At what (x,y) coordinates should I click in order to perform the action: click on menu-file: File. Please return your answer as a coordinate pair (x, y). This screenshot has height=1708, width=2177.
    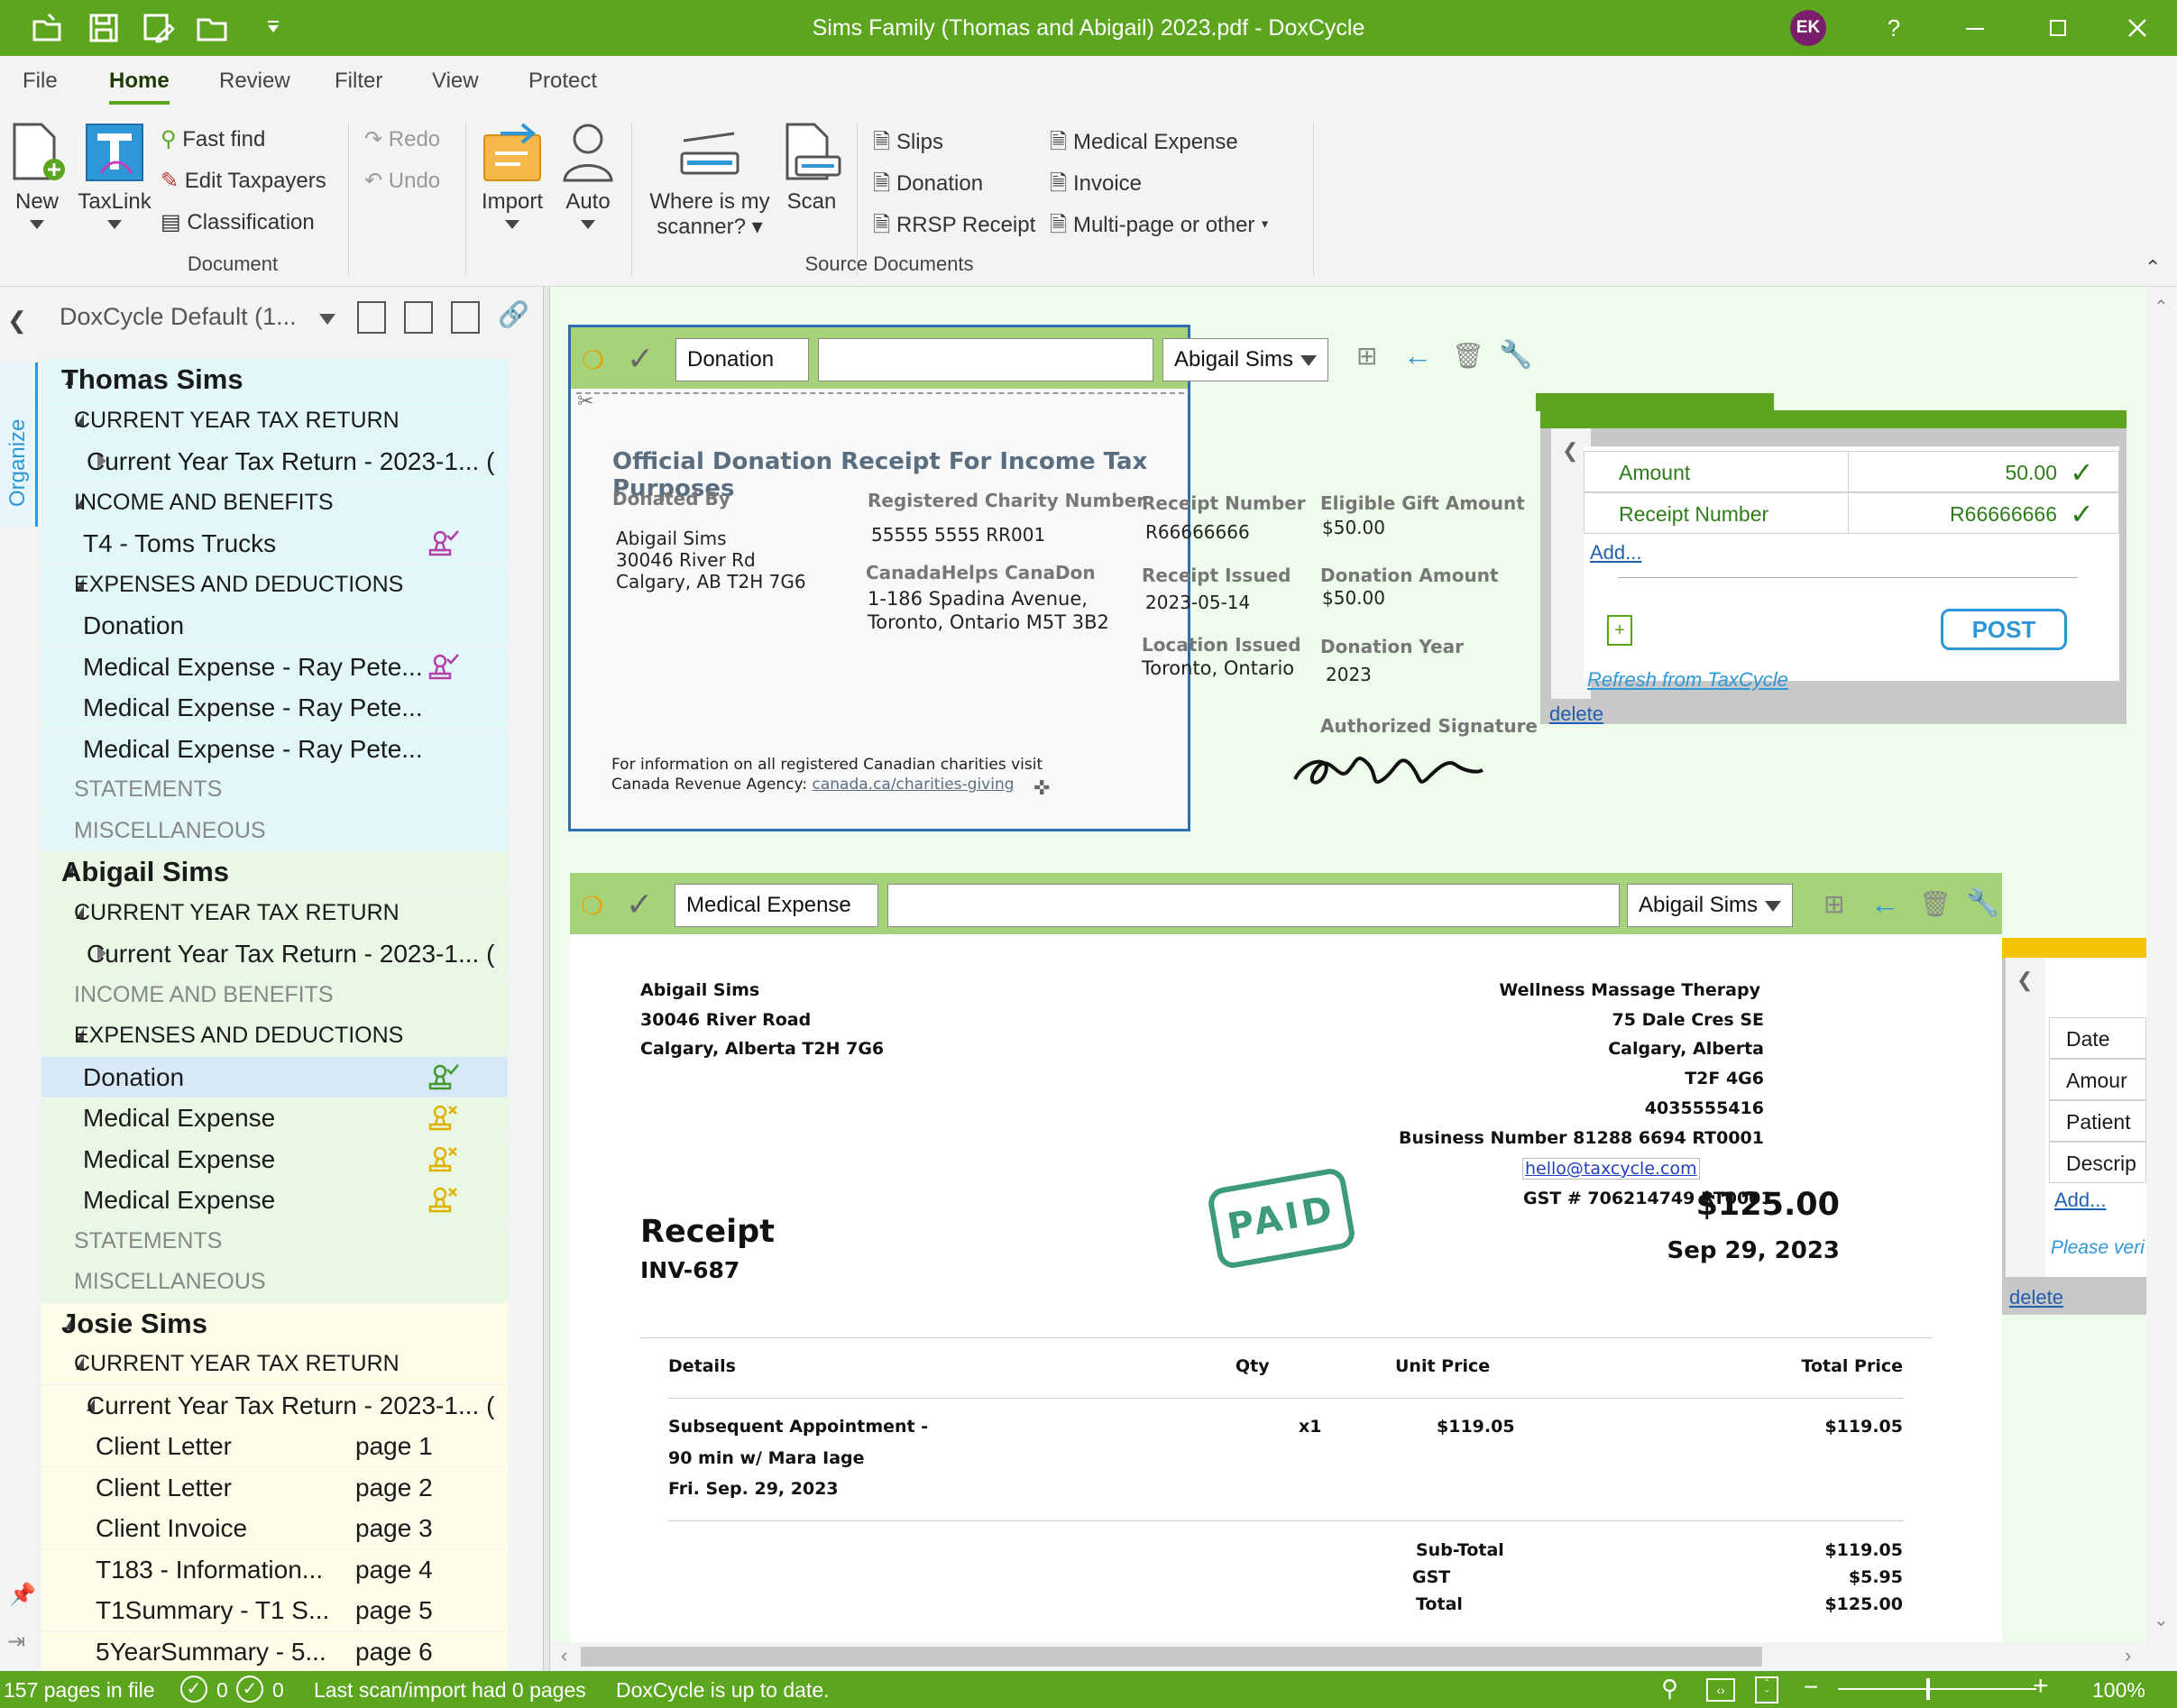
    Looking at the image, I should click on (41, 82).